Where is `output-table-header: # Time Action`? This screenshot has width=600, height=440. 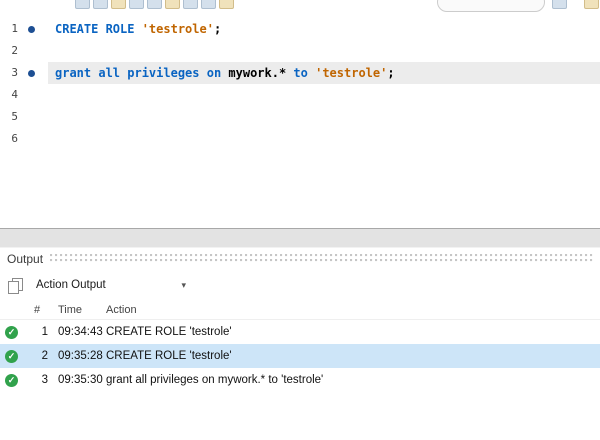 output-table-header: # Time Action is located at coordinates (300, 310).